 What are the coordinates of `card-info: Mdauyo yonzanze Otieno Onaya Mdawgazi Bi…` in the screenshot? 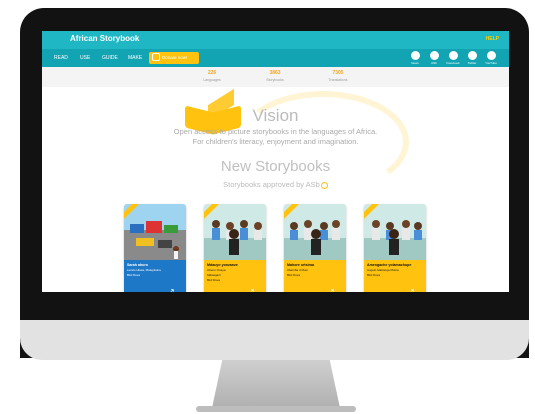 It's located at (235, 276).